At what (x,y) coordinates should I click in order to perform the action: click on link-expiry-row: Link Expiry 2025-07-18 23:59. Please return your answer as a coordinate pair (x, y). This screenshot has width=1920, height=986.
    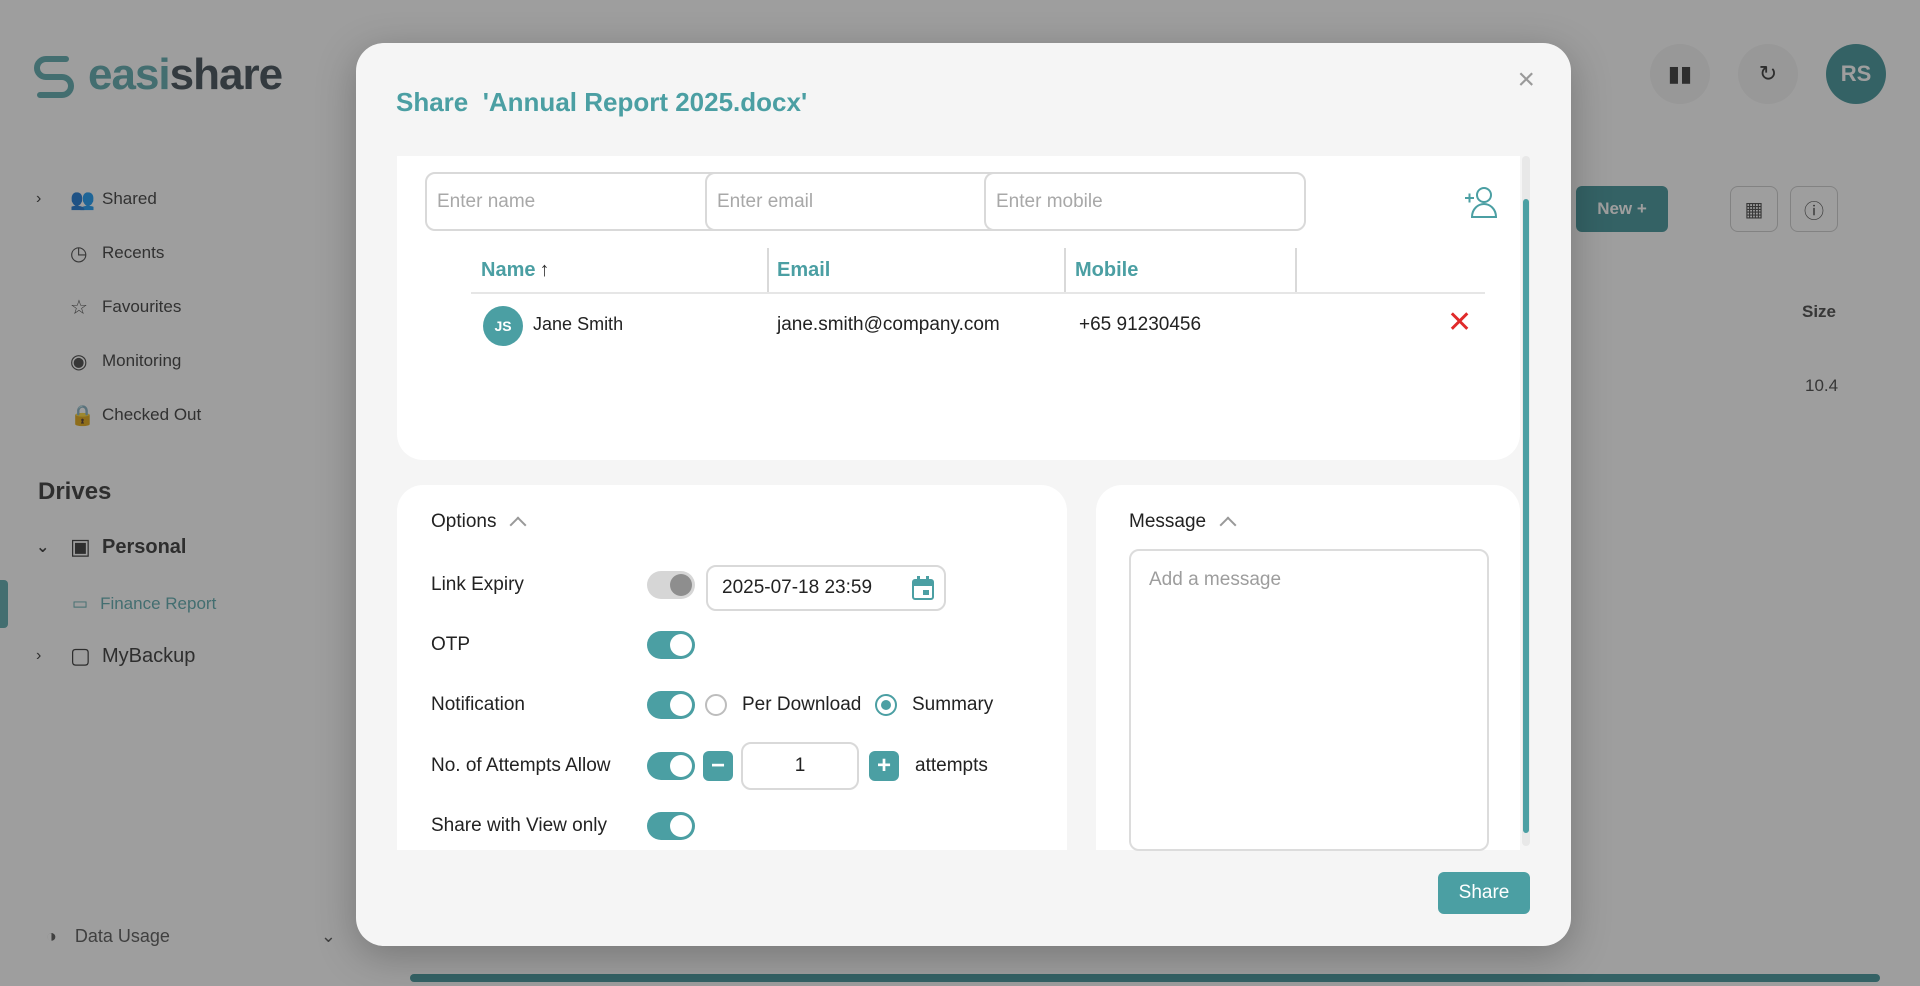
    Looking at the image, I should click on (741, 588).